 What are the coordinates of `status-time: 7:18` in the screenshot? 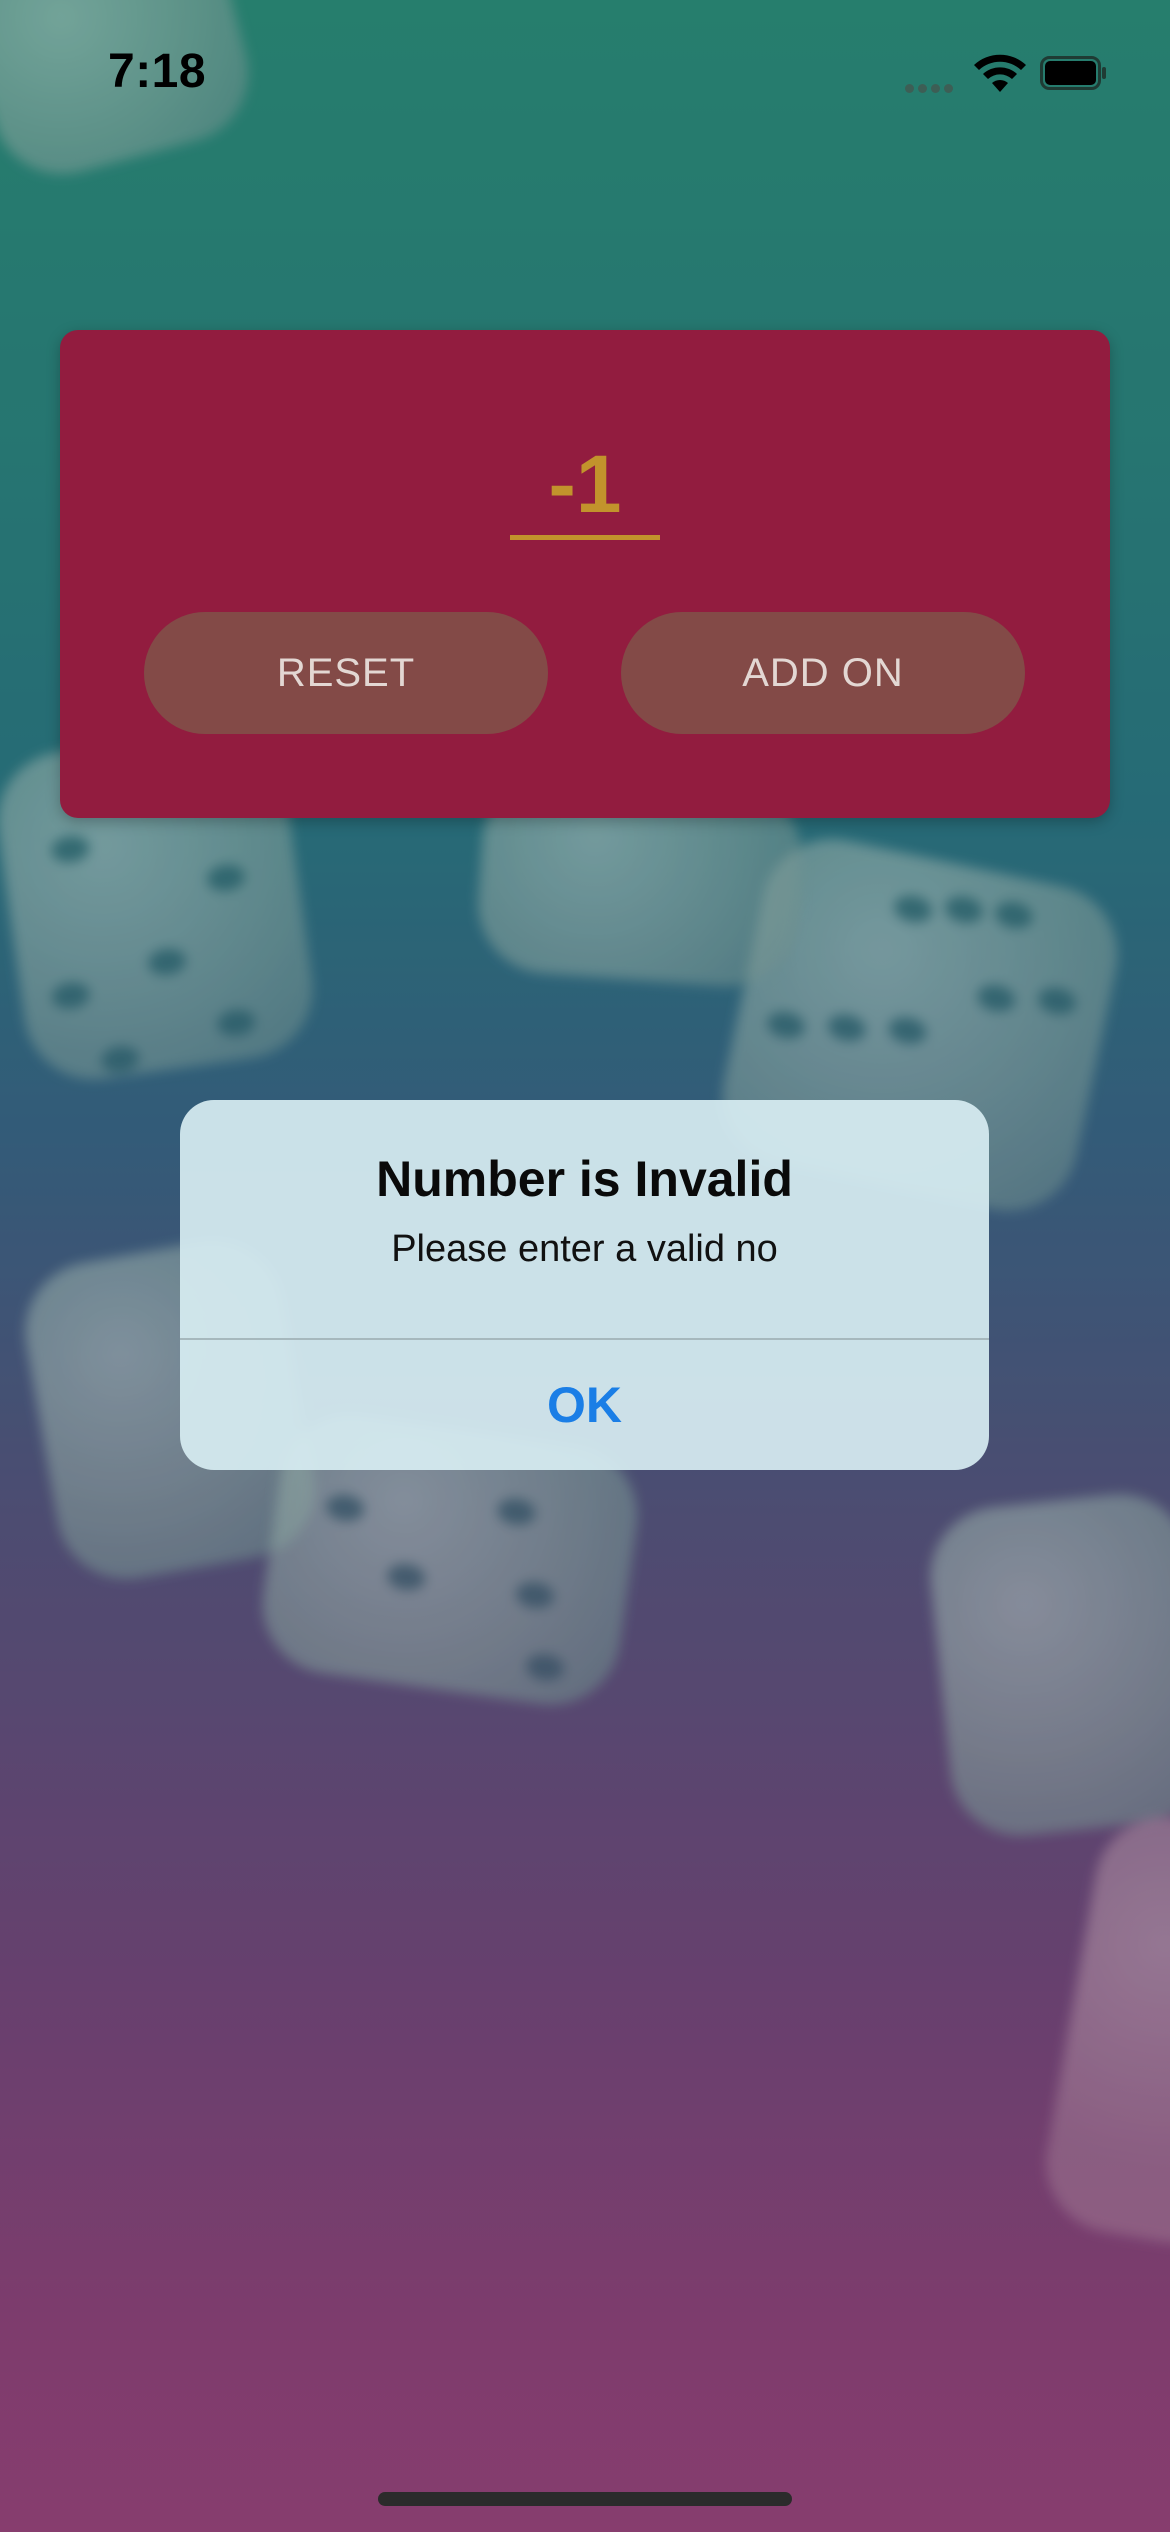 It's located at (157, 71).